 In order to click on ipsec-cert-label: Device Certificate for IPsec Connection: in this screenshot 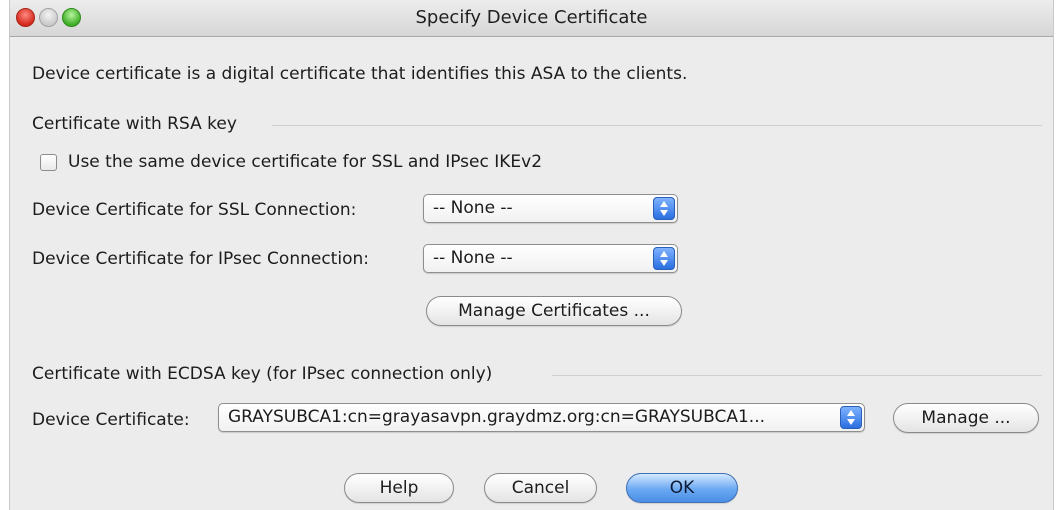, I will do `click(200, 259)`.